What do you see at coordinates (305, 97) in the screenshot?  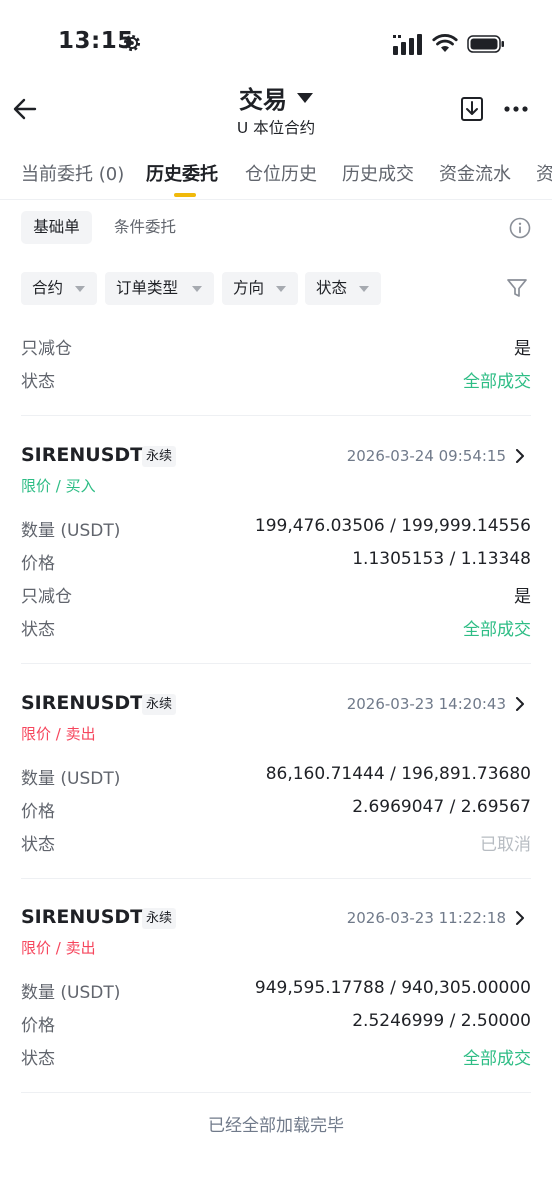 I see `caret-down-icon` at bounding box center [305, 97].